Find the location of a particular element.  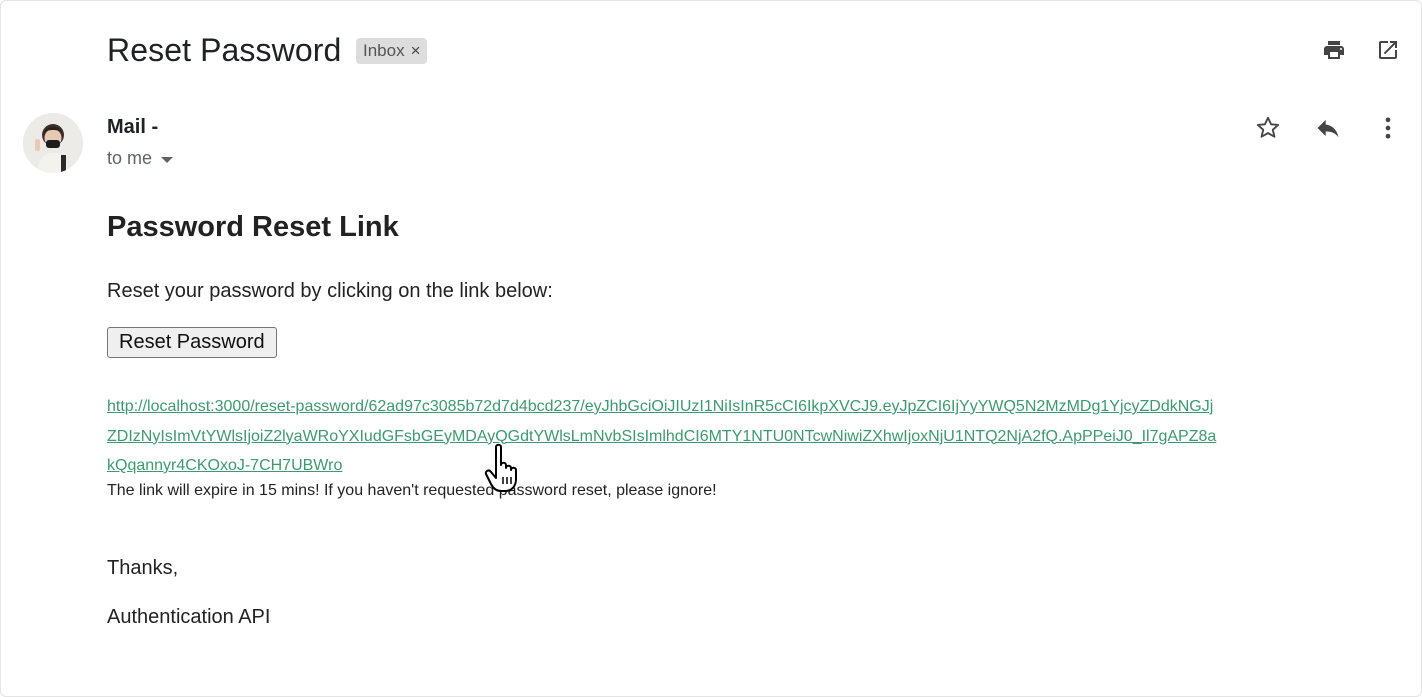

recipient-details-toggle: to me is located at coordinates (140, 158).